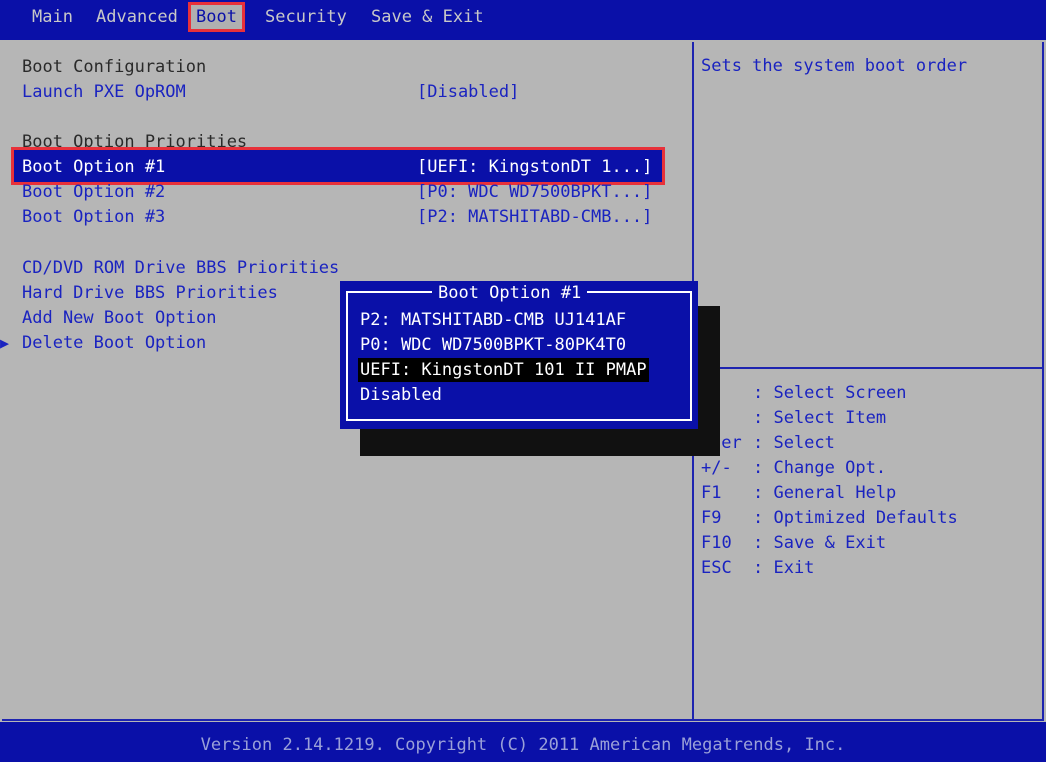 Image resolution: width=1046 pixels, height=762 pixels. What do you see at coordinates (711, 493) in the screenshot?
I see `help-key: F1` at bounding box center [711, 493].